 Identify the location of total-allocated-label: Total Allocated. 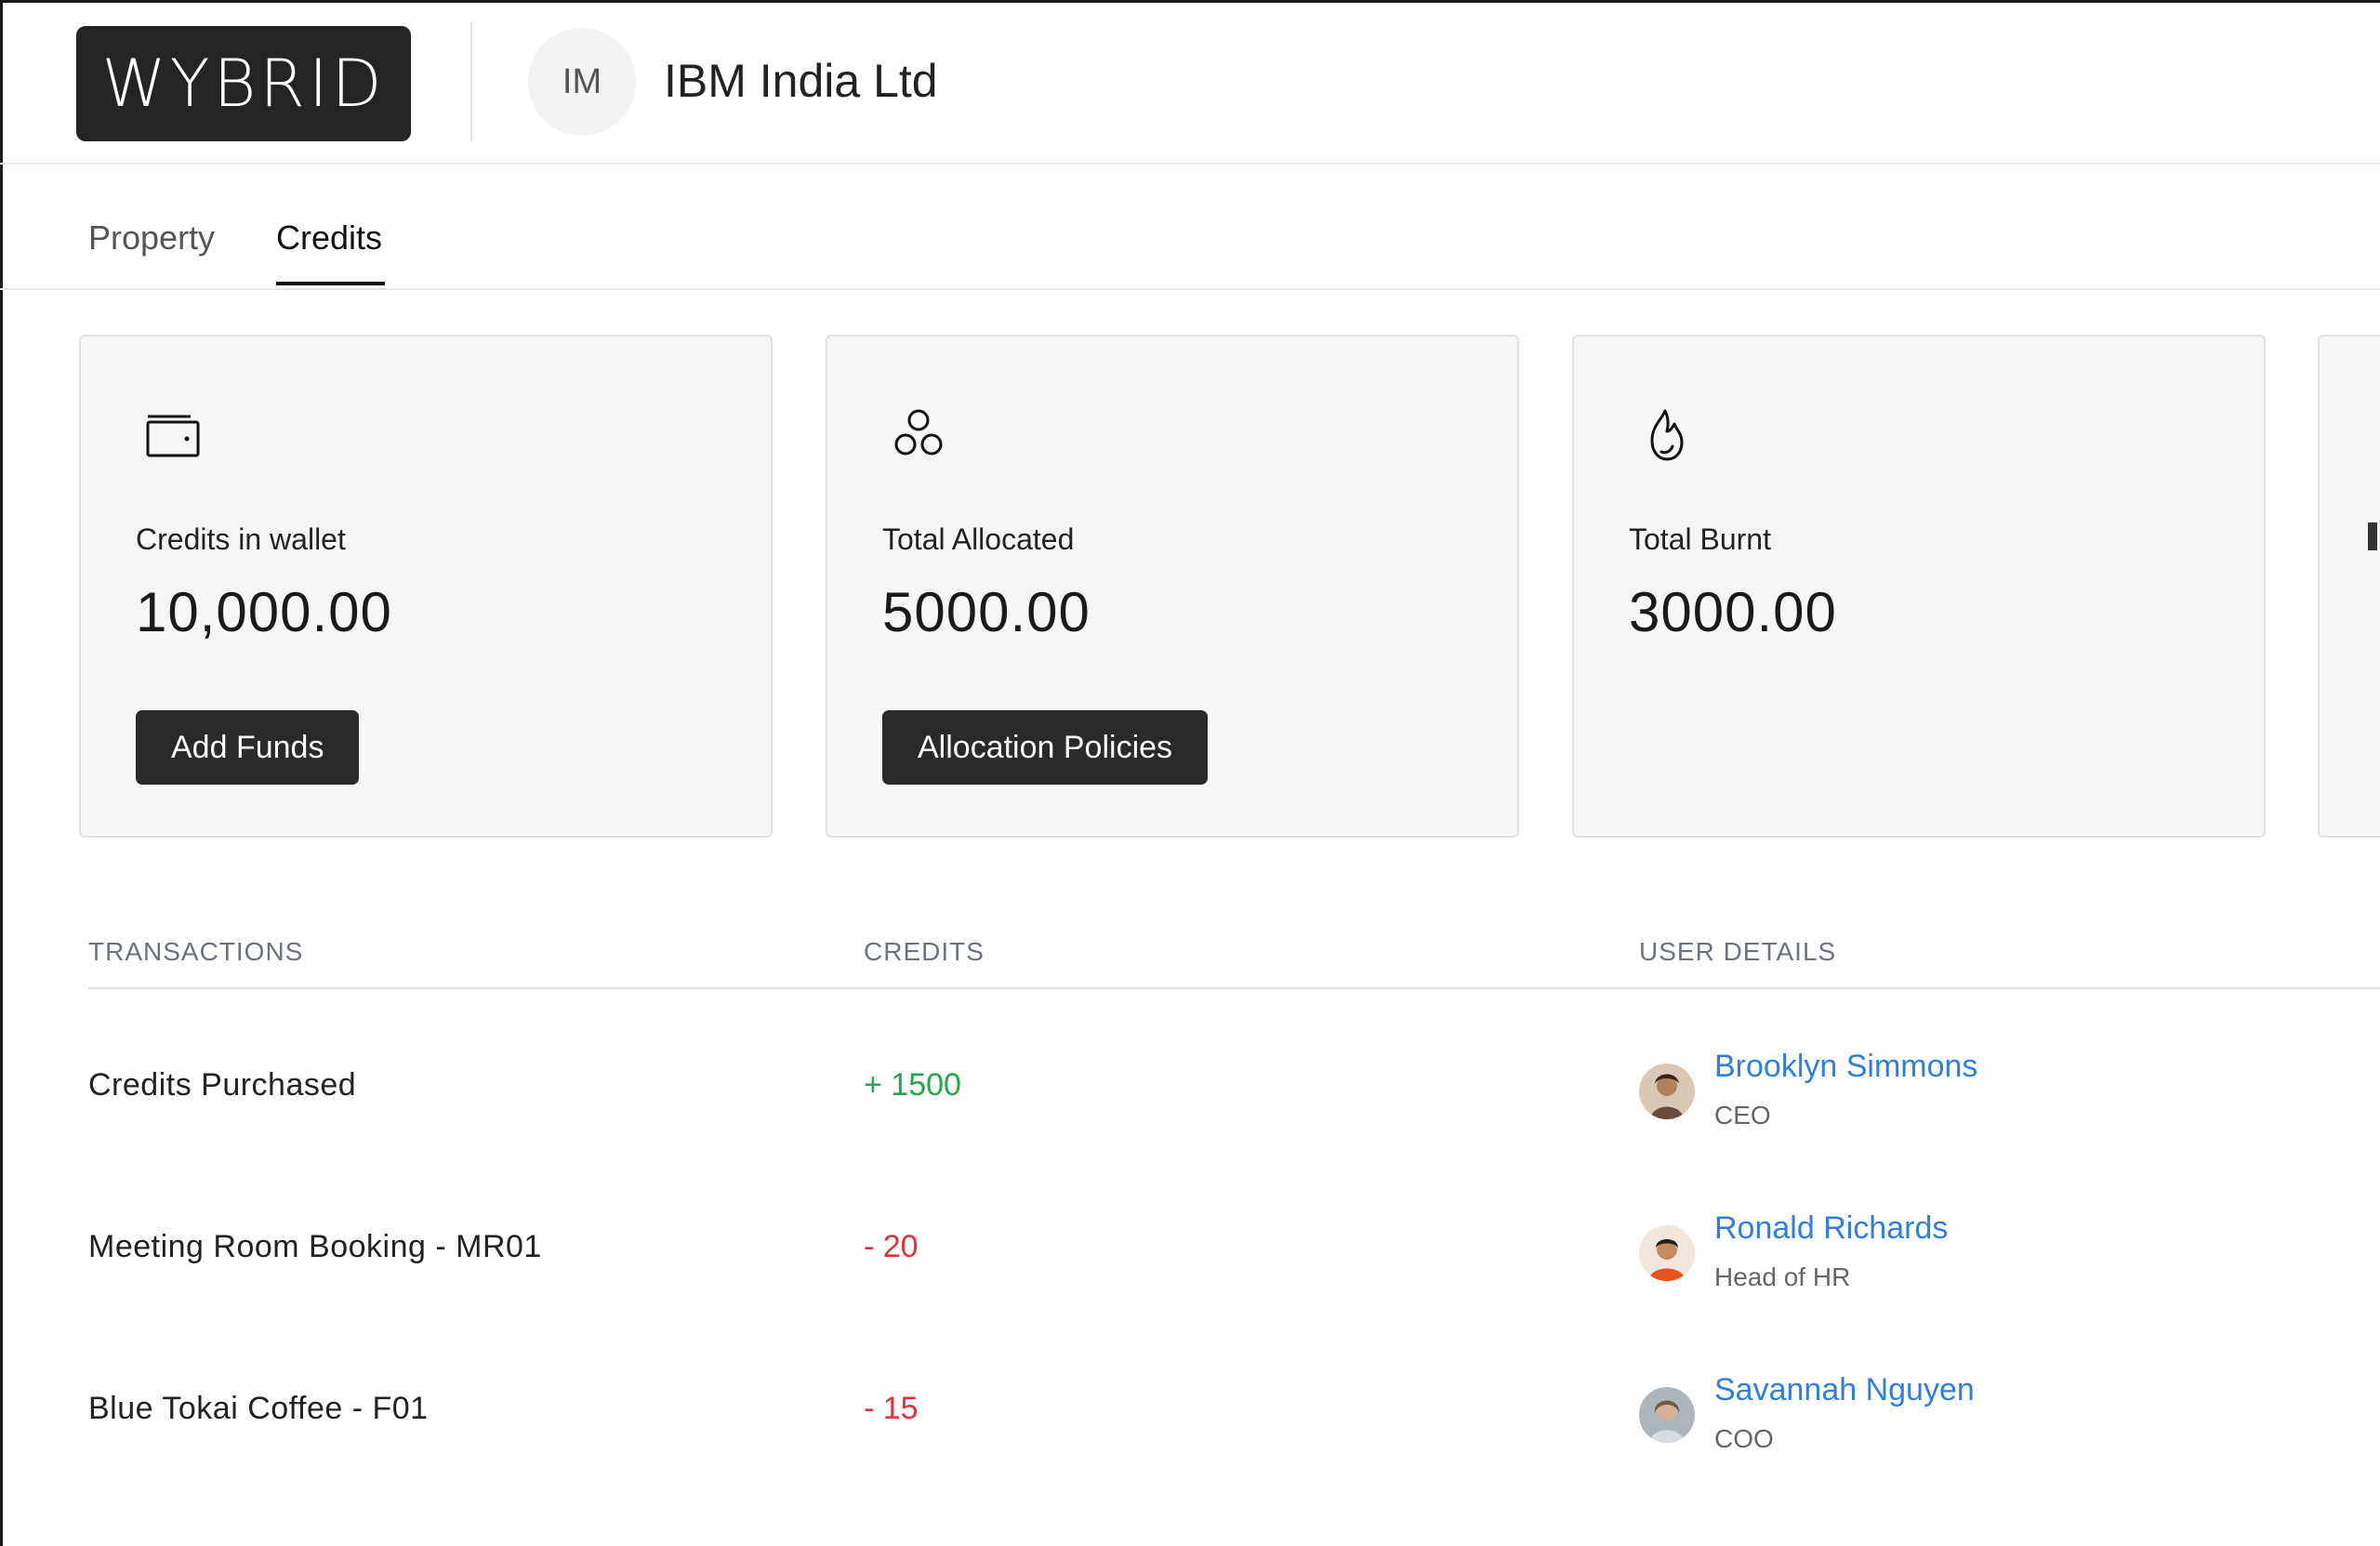
(978, 539).